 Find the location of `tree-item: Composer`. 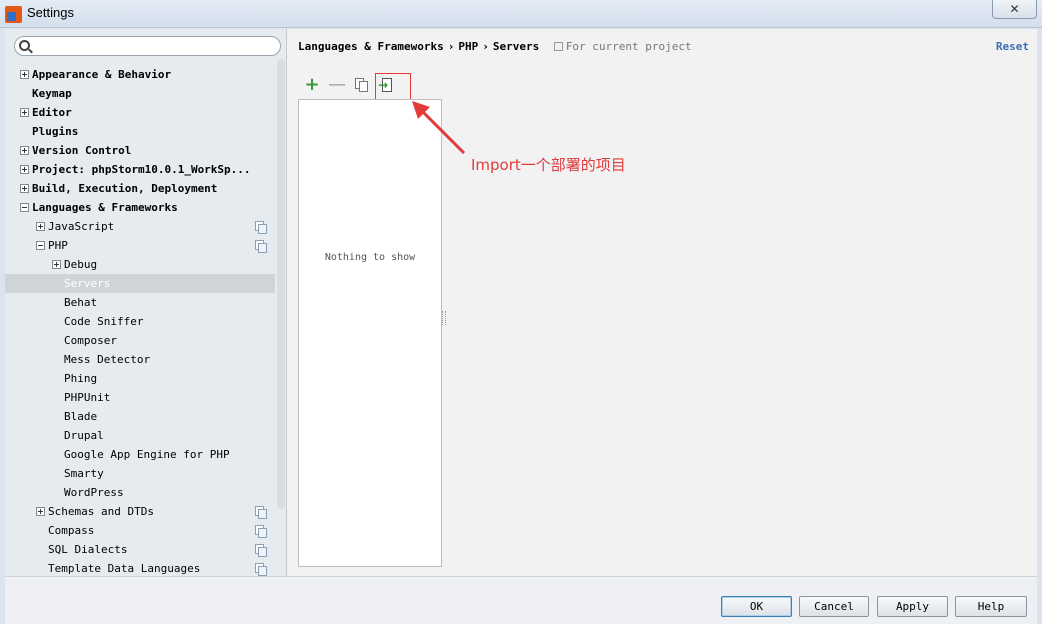

tree-item: Composer is located at coordinates (140, 340).